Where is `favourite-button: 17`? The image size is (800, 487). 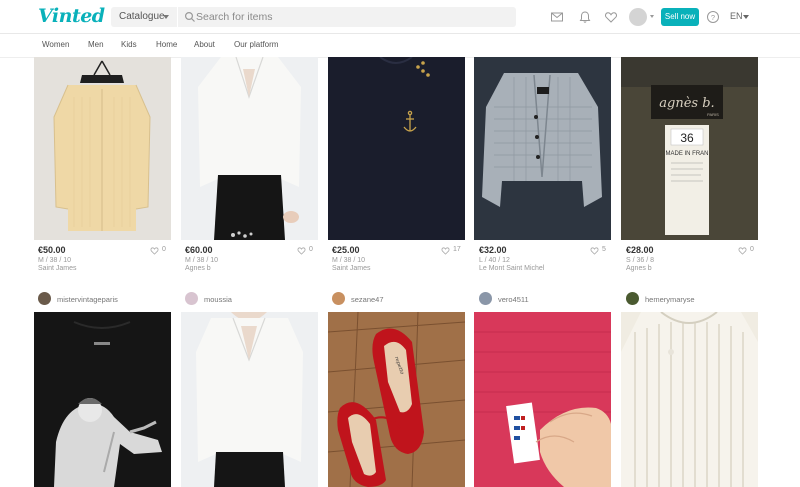 favourite-button: 17 is located at coordinates (451, 250).